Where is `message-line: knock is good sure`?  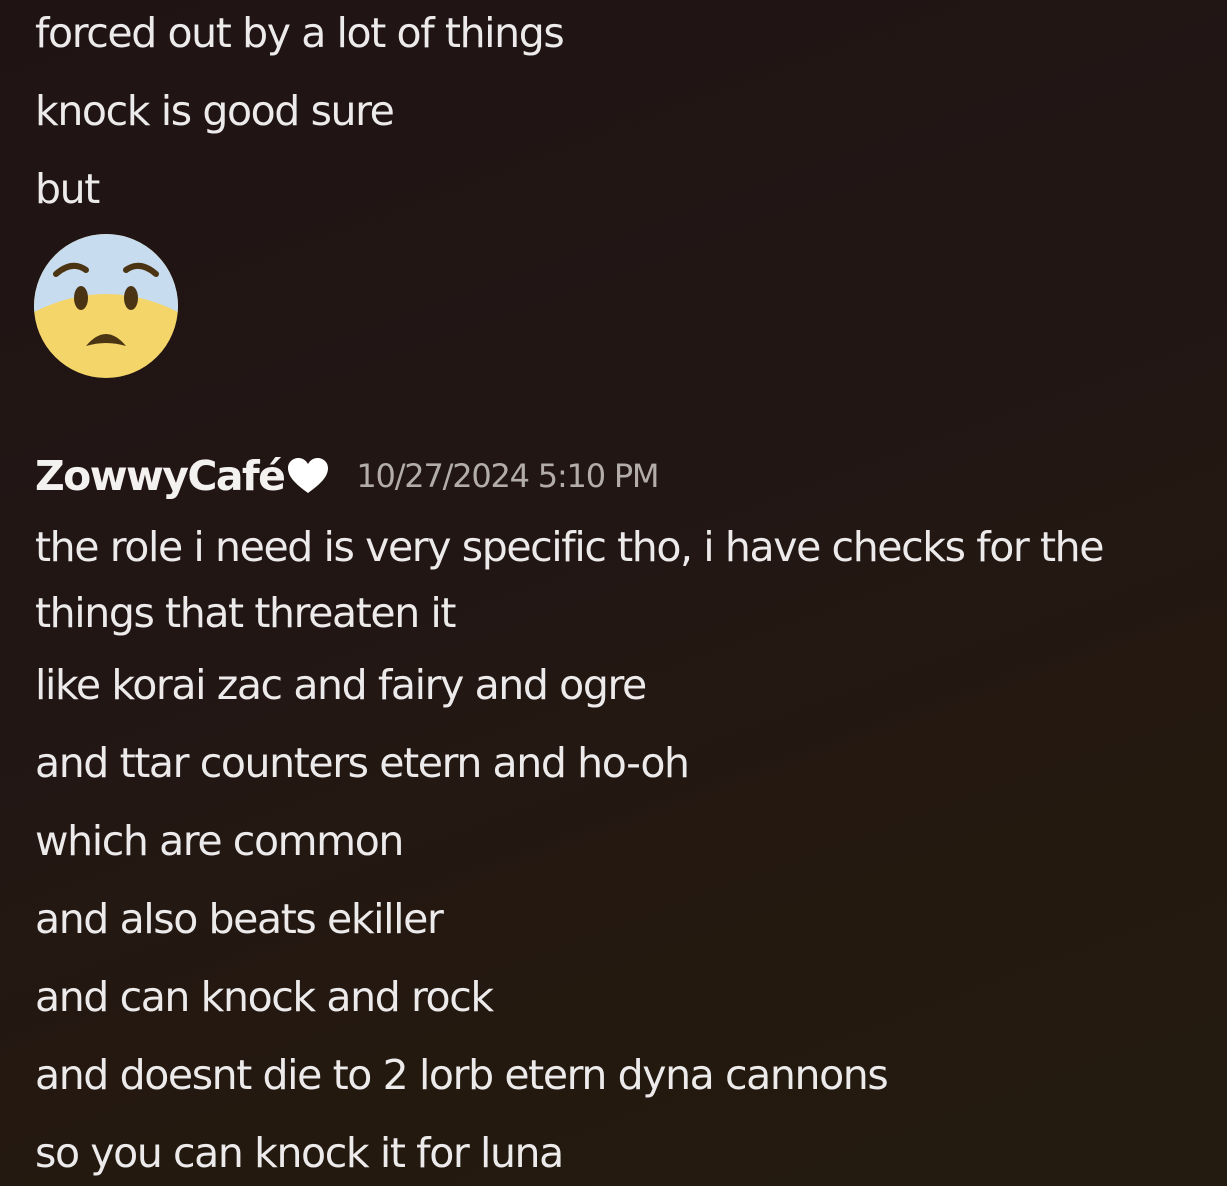
message-line: knock is good sure is located at coordinates (215, 111).